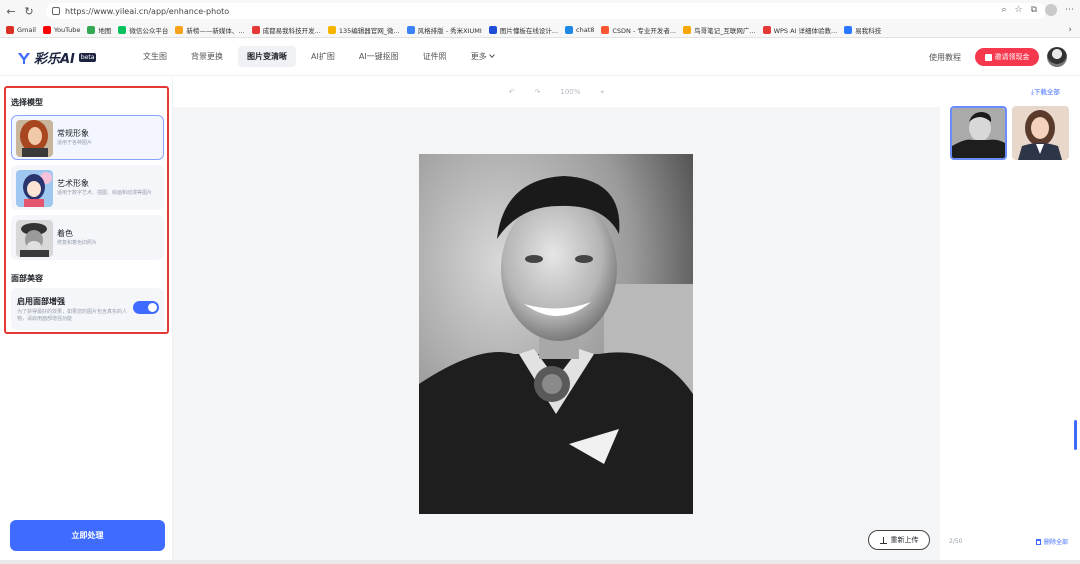 This screenshot has height=564, width=1080. Describe the element at coordinates (1037, 10) in the screenshot. I see `browser-actions: ⌕ ☆ ⧉ ⋯` at that location.